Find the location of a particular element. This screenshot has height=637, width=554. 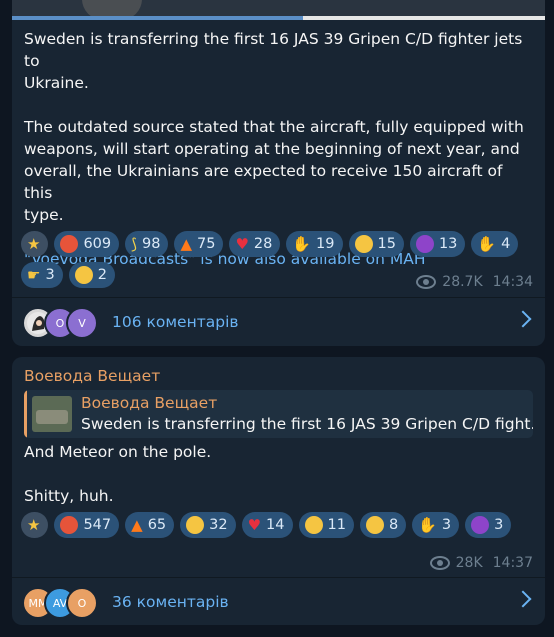

reaction-rofl: 2 is located at coordinates (91, 275).